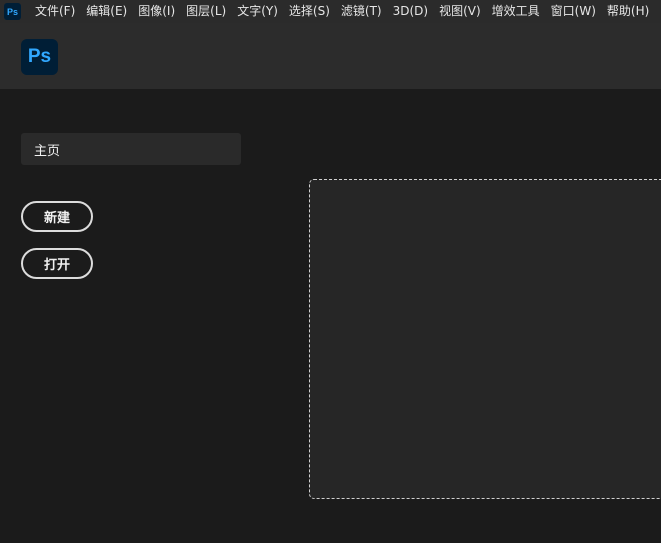 The height and width of the screenshot is (543, 661). I want to click on menu-filter: 滤镜(T), so click(361, 11).